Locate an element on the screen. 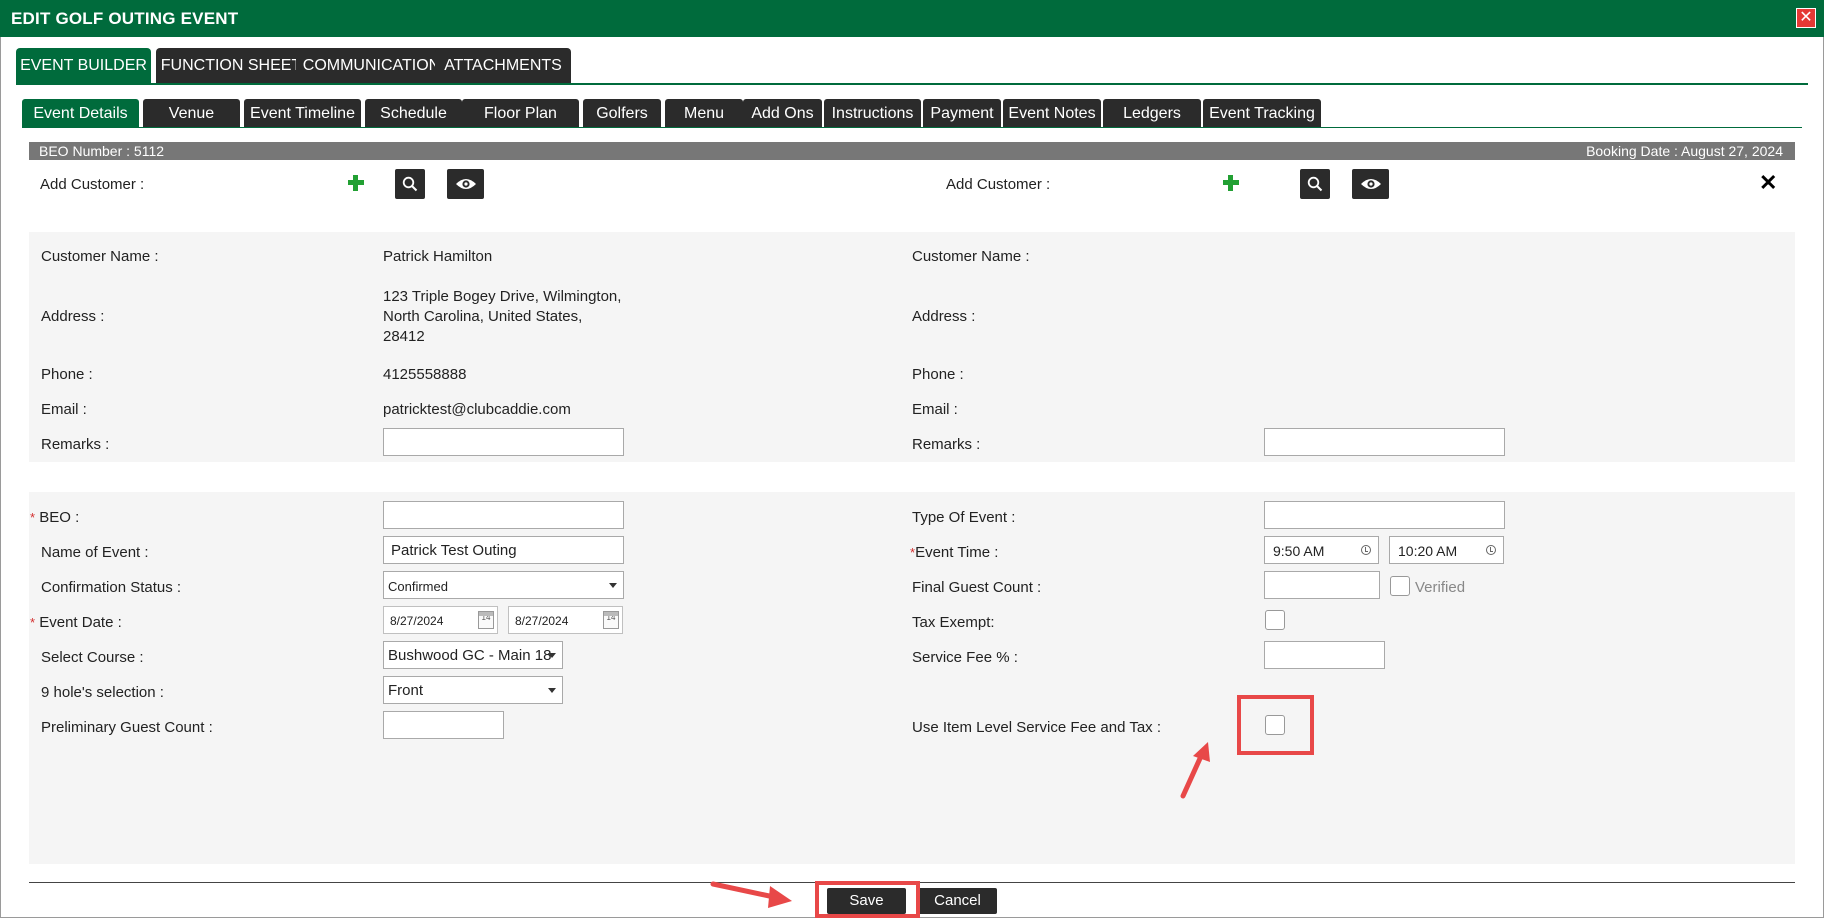  close-icon: ✕ is located at coordinates (1806, 18).